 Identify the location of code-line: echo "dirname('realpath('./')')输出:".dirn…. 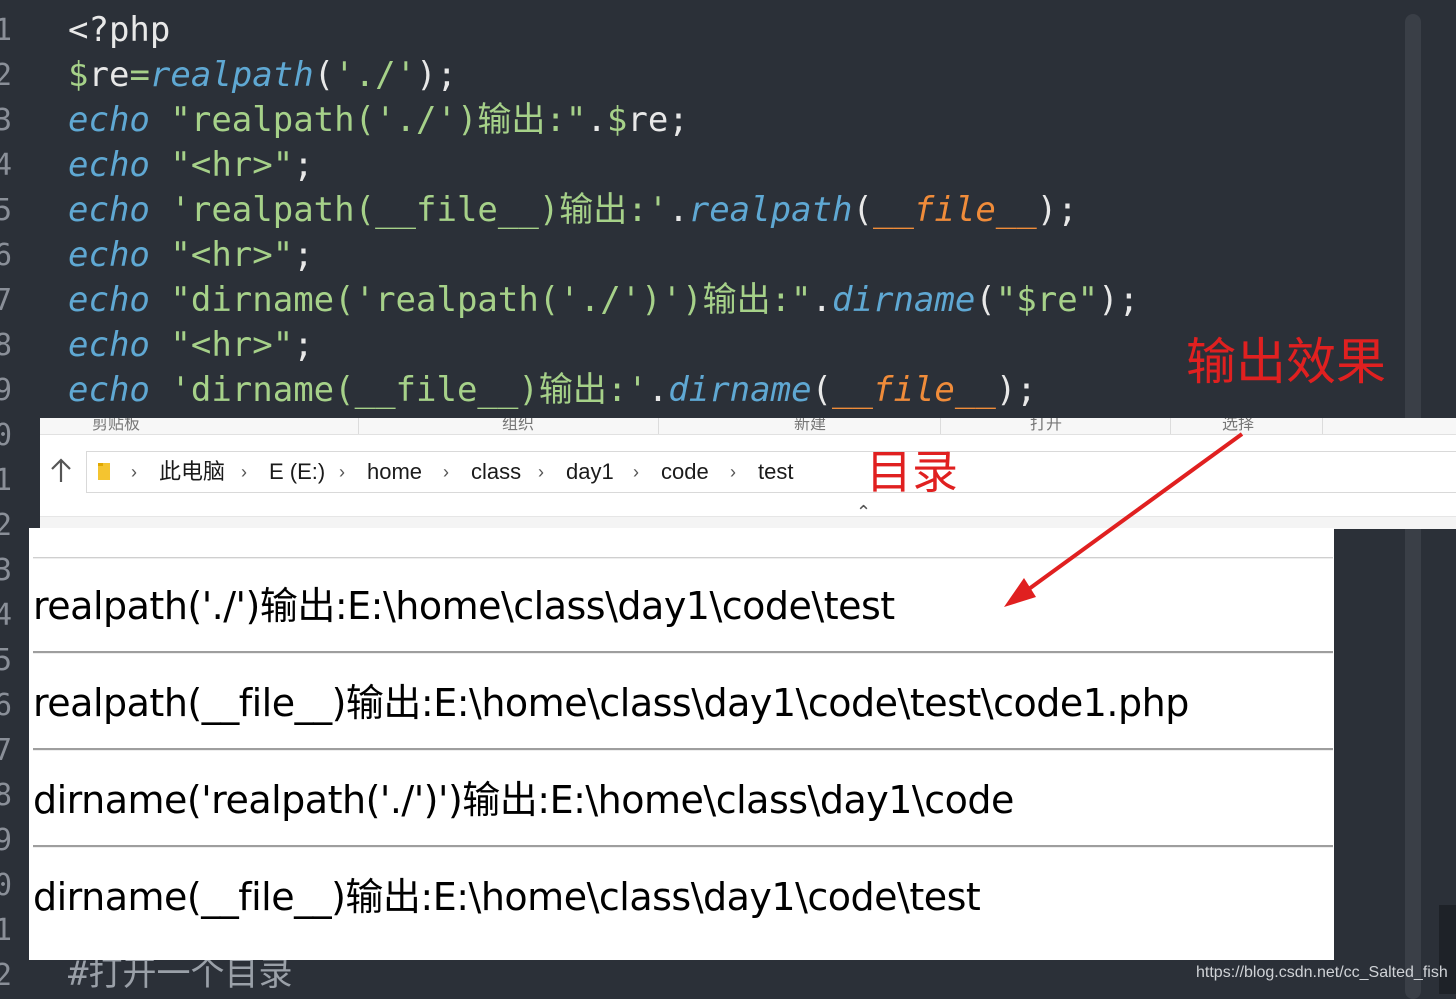
(603, 300).